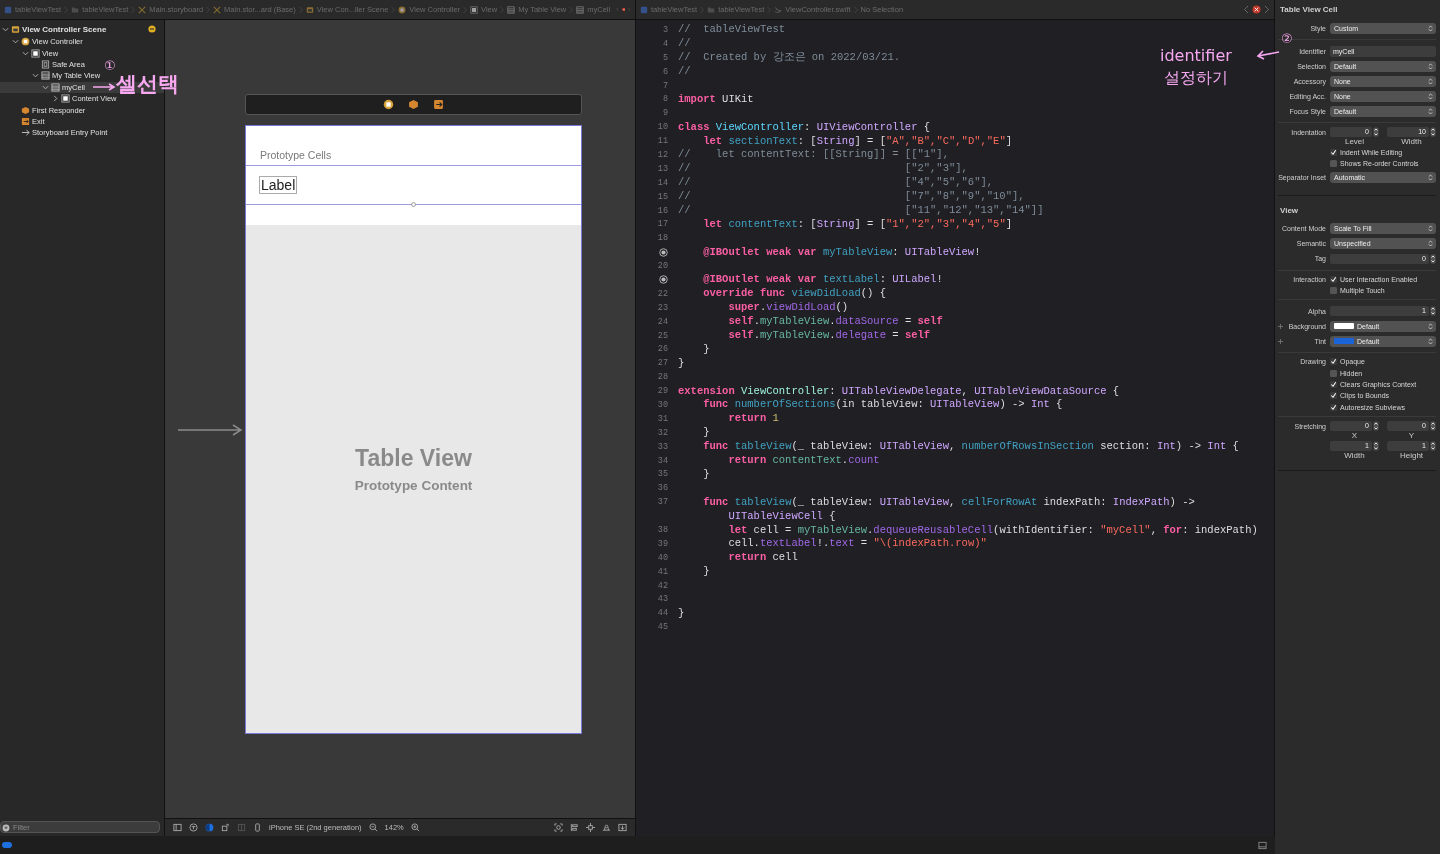  Describe the element at coordinates (65, 99) in the screenshot. I see `view-icon` at that location.